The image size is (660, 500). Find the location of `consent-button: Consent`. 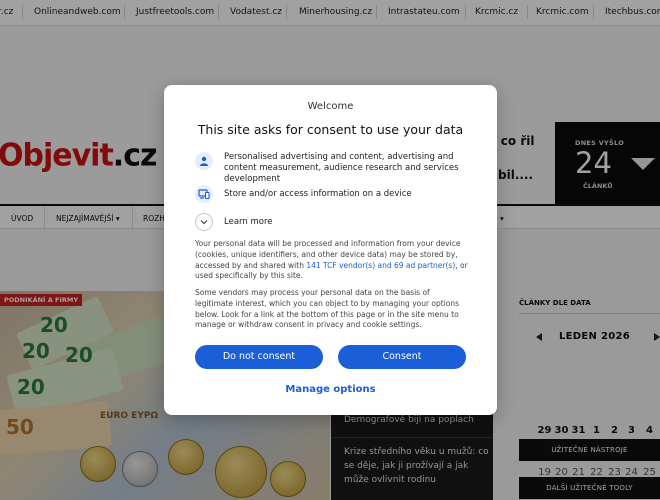

consent-button: Consent is located at coordinates (402, 357).